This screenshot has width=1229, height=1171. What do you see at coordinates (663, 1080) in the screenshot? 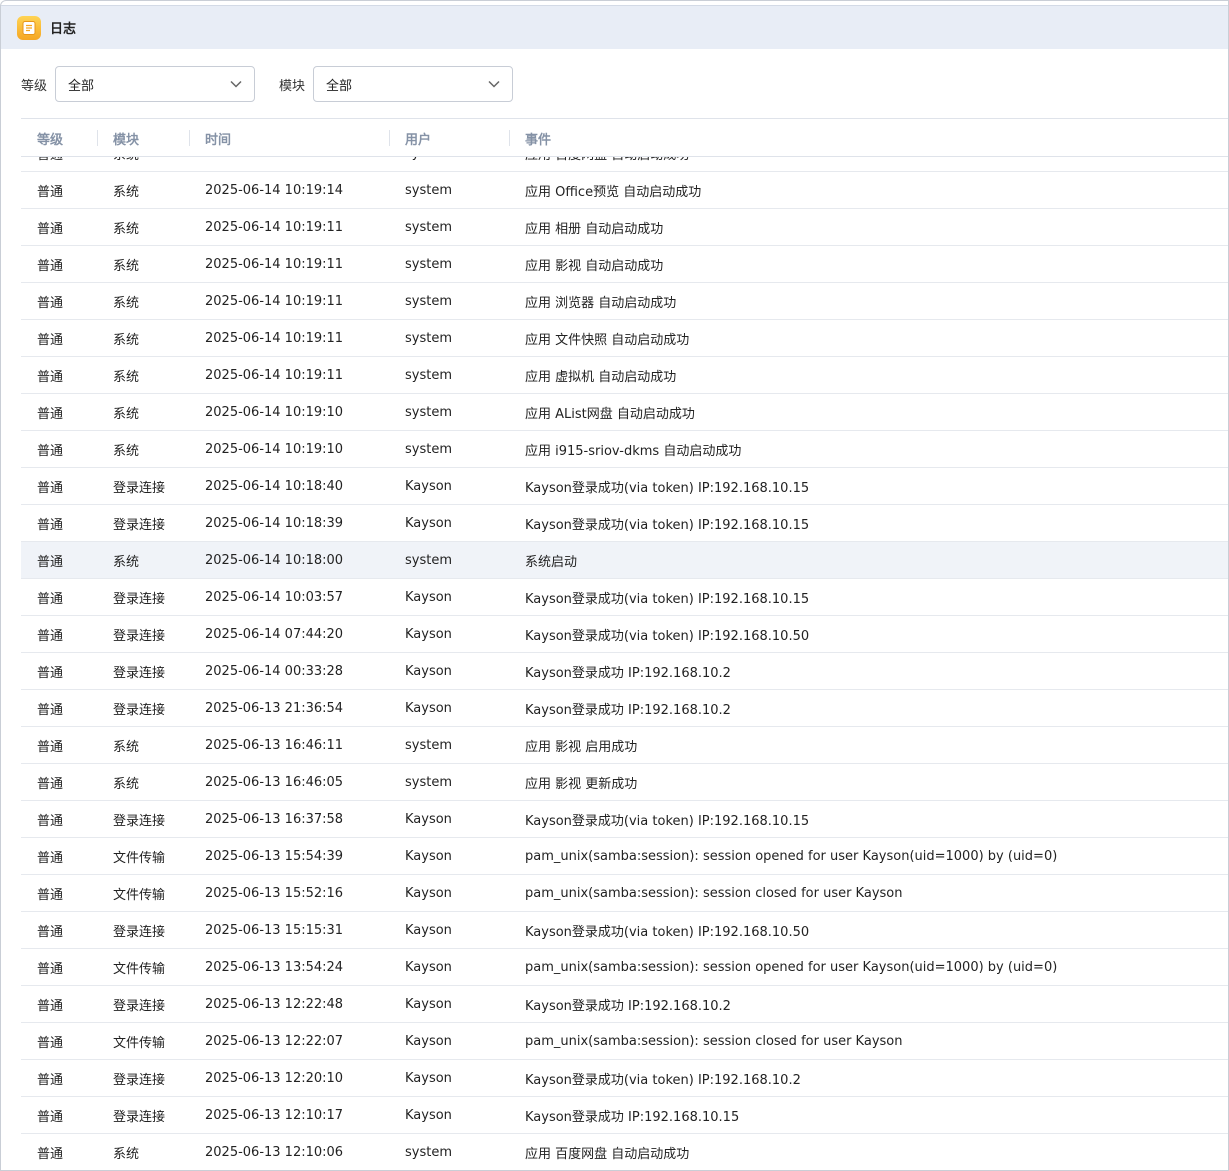
I see `cell-event: Kayson登录成功(via token) IP:192.168.10.2` at bounding box center [663, 1080].